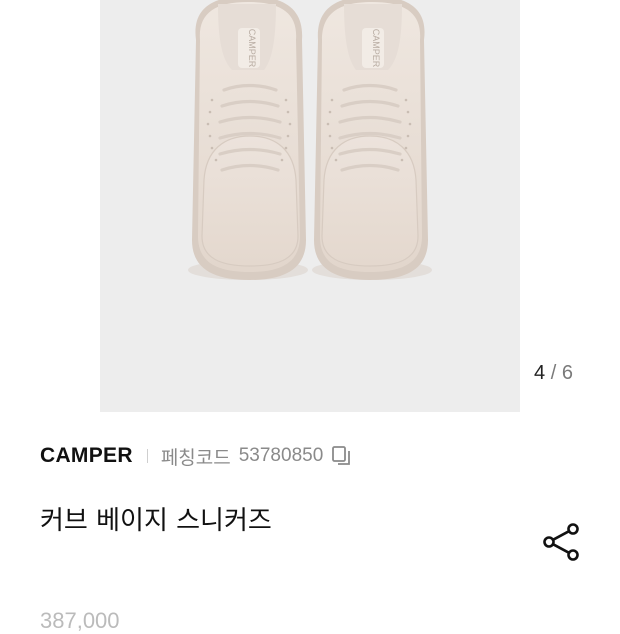 The image size is (620, 634). I want to click on brand-name: CAMPER, so click(86, 456).